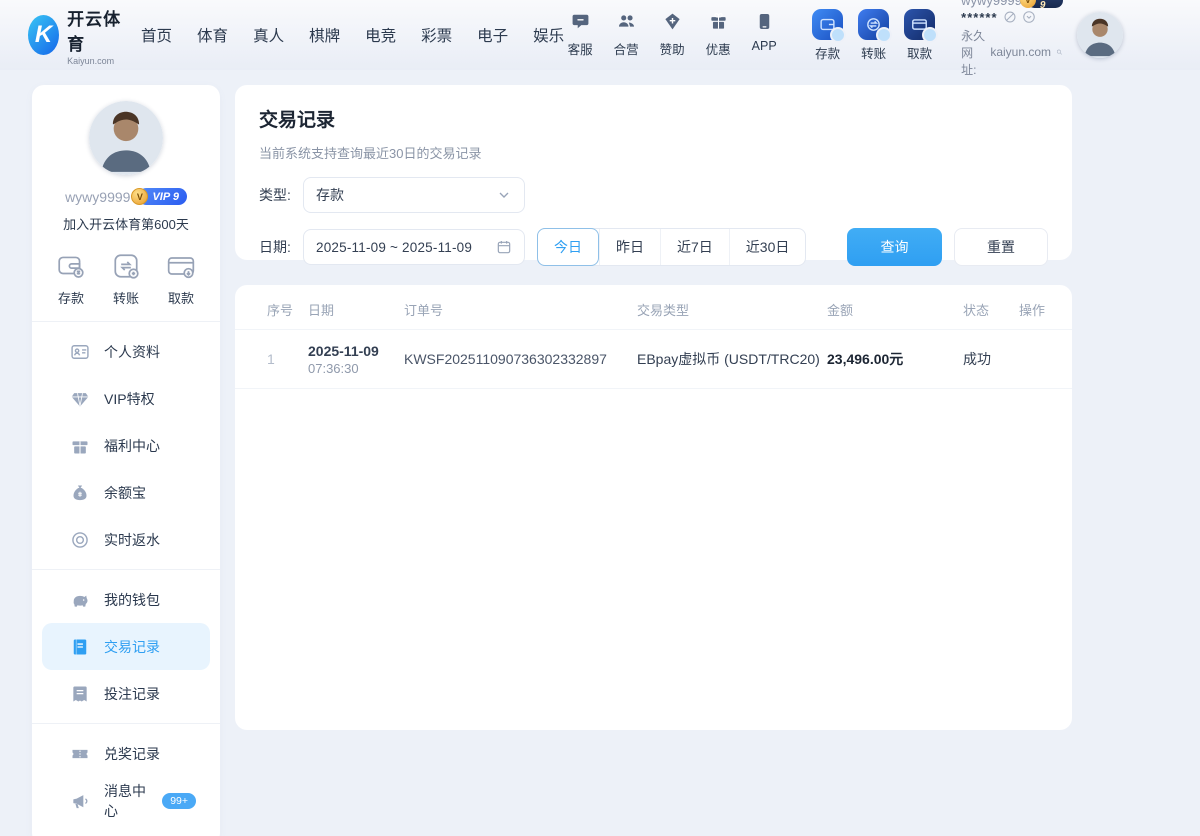  I want to click on site-logo: K 开云体育 Kaiyun.com, so click(75, 35).